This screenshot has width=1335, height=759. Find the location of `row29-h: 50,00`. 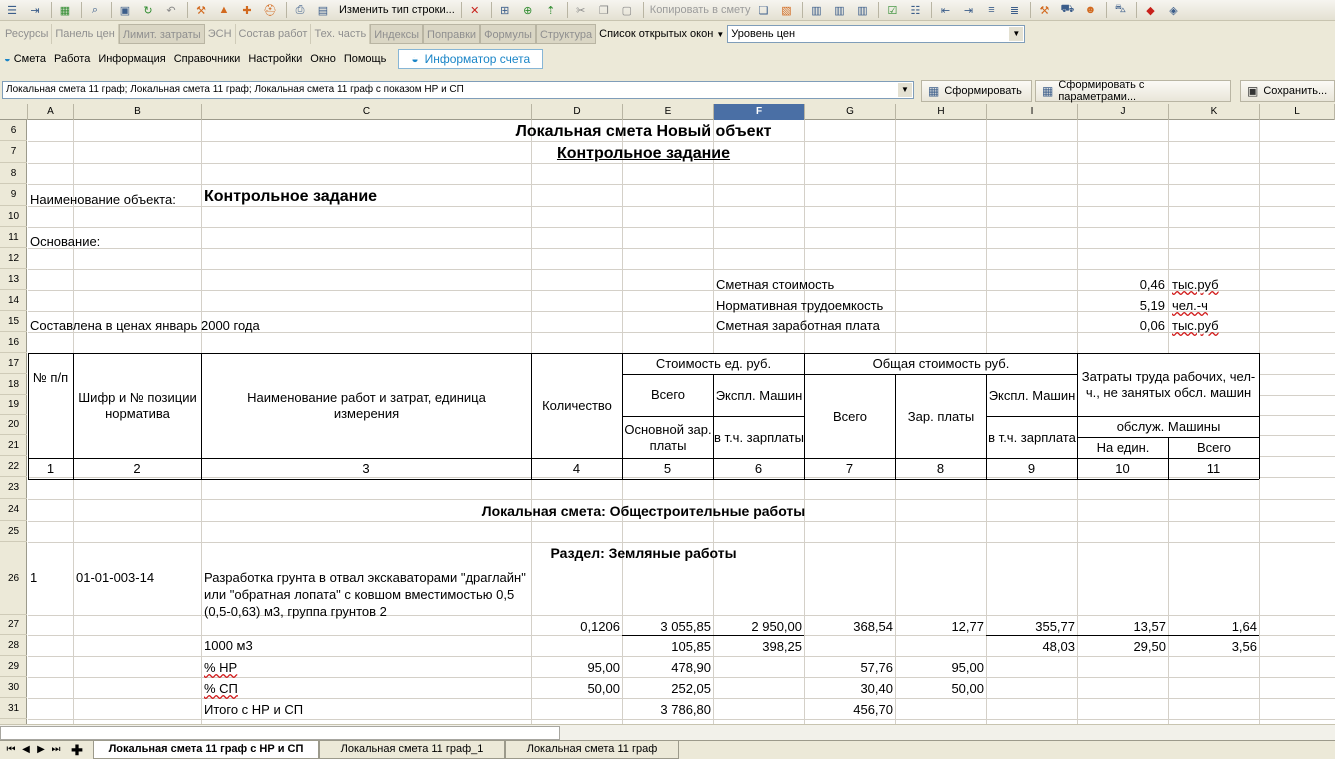

row29-h: 50,00 is located at coordinates (939, 689).